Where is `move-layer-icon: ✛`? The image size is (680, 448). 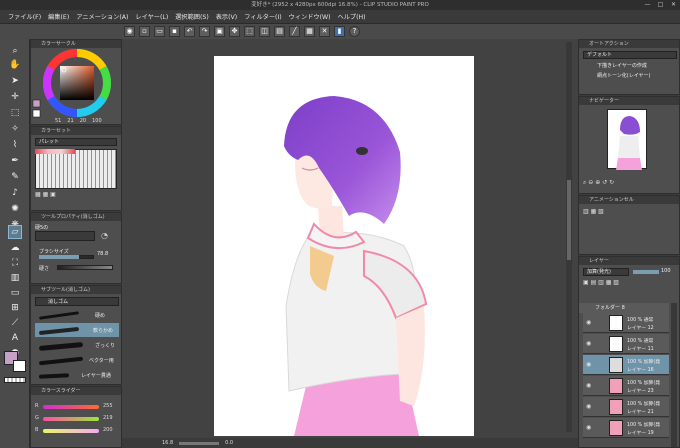
move-layer-icon: ✛ is located at coordinates (15, 97).